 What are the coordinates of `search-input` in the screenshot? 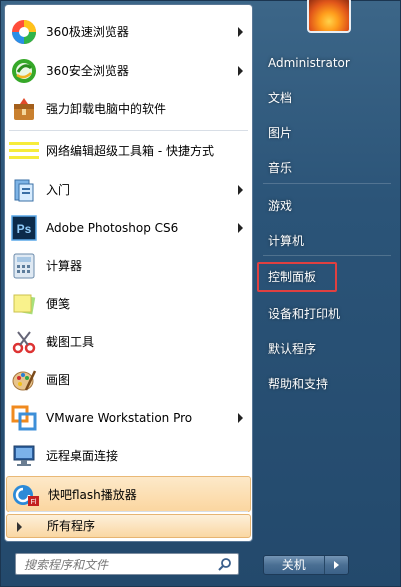 It's located at (111, 565).